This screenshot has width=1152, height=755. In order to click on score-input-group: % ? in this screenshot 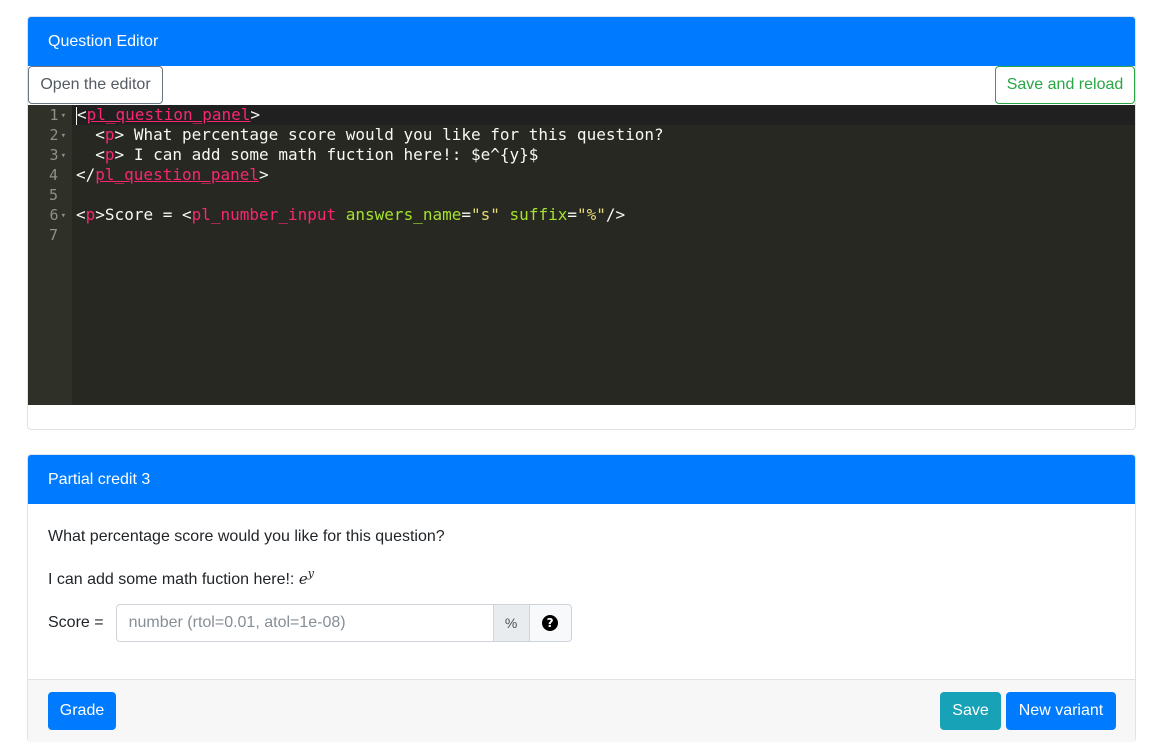, I will do `click(343, 623)`.